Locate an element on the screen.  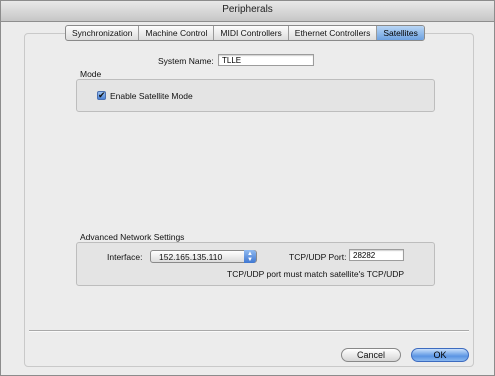
system-name-field: TLLE is located at coordinates (266, 60).